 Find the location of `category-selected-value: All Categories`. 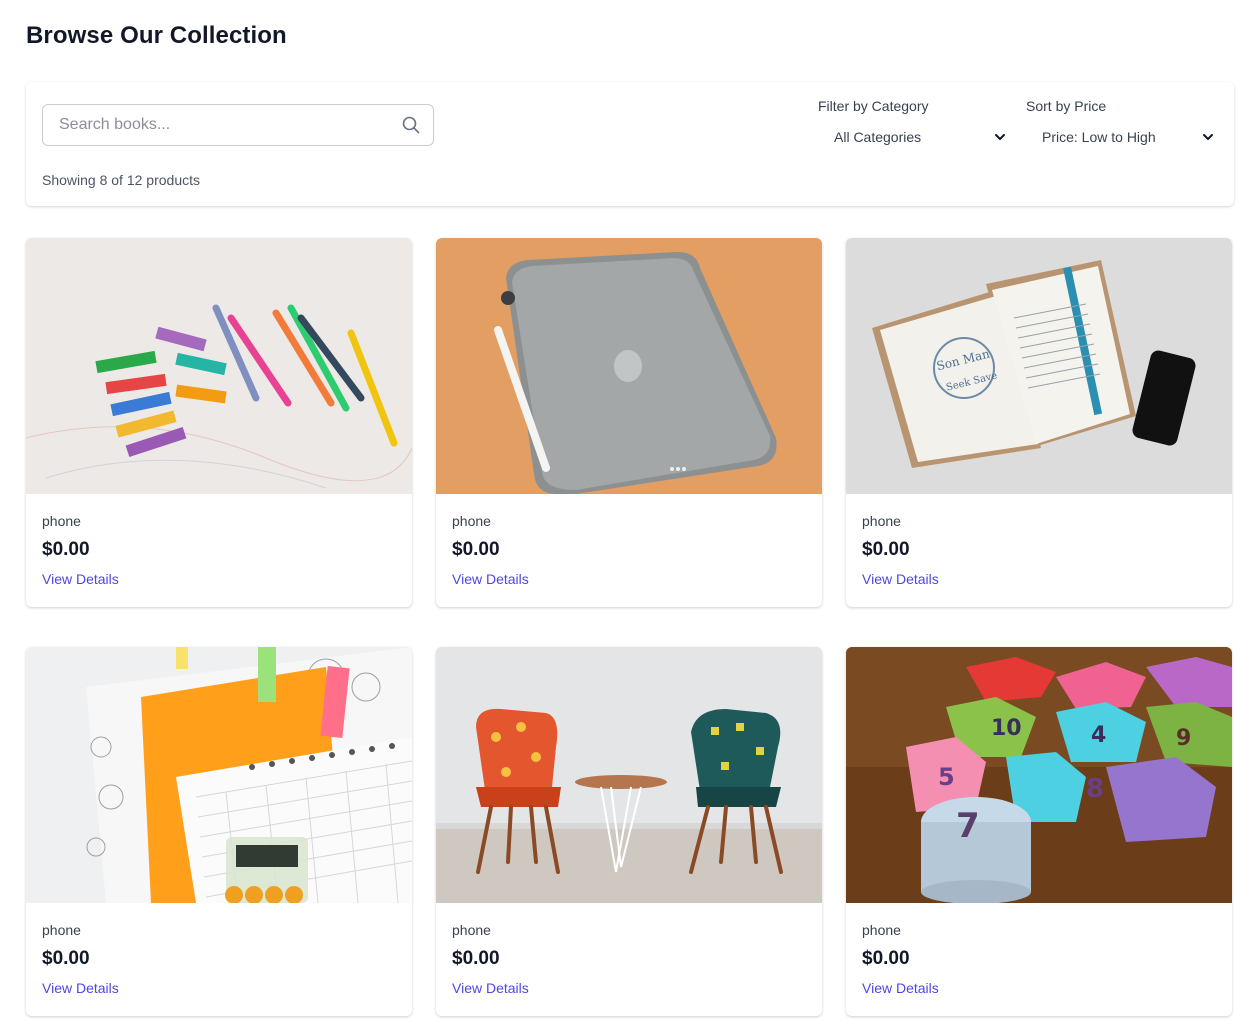

category-selected-value: All Categories is located at coordinates (878, 137).